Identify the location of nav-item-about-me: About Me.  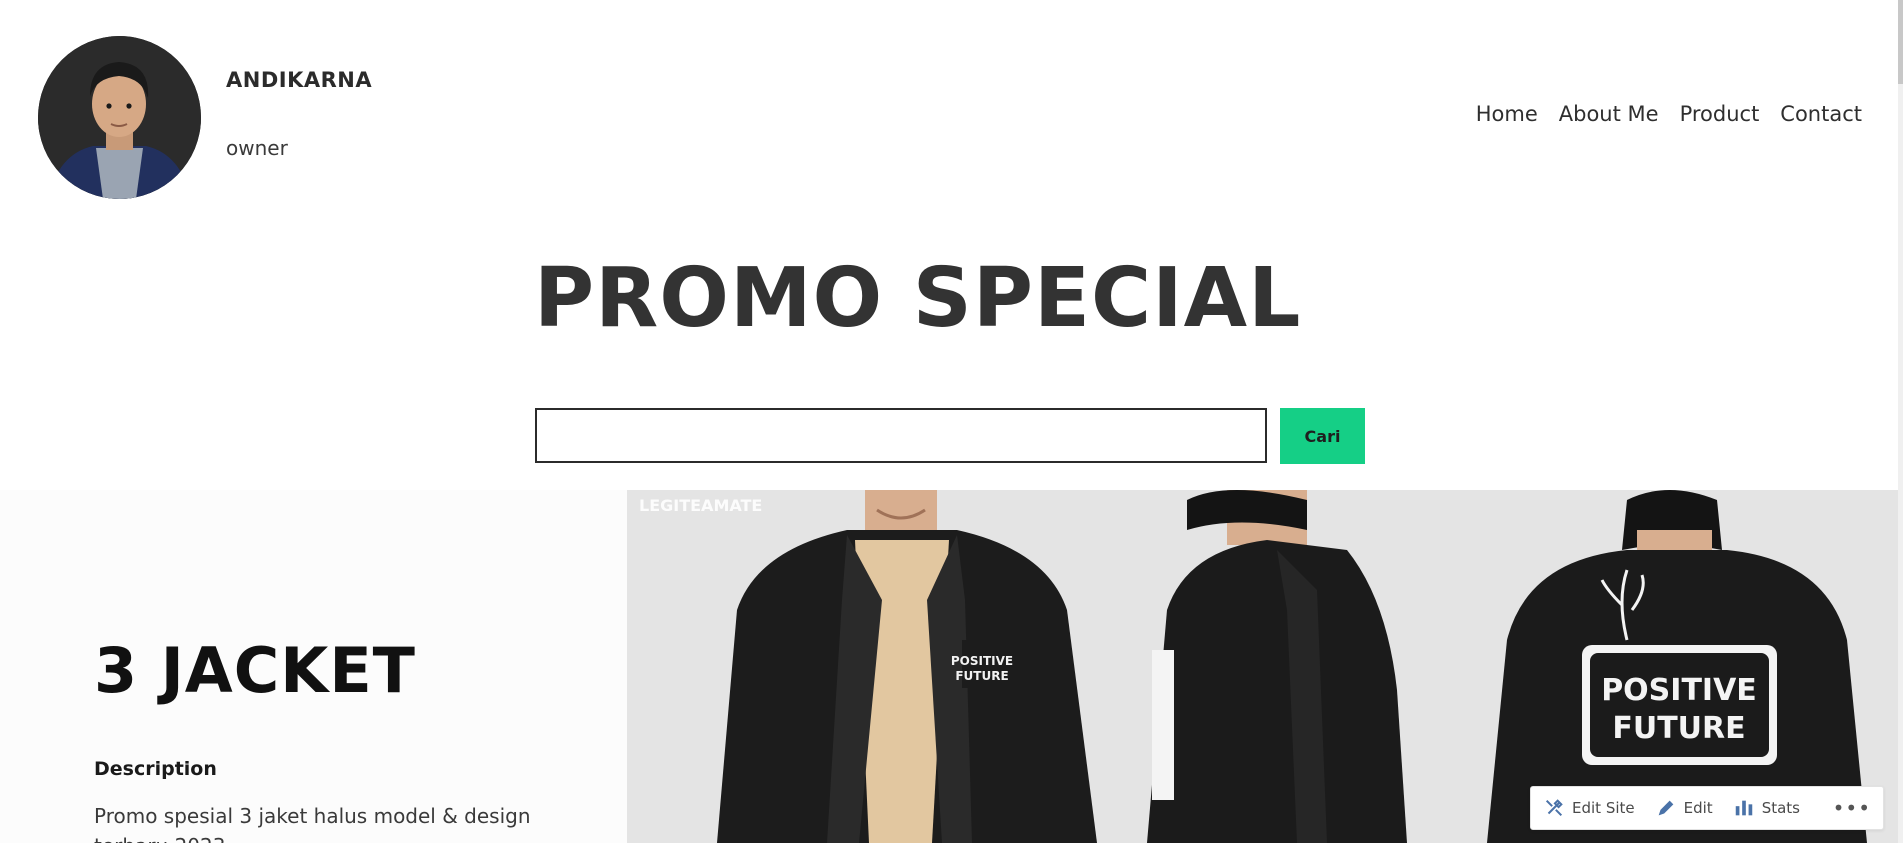
(1609, 114).